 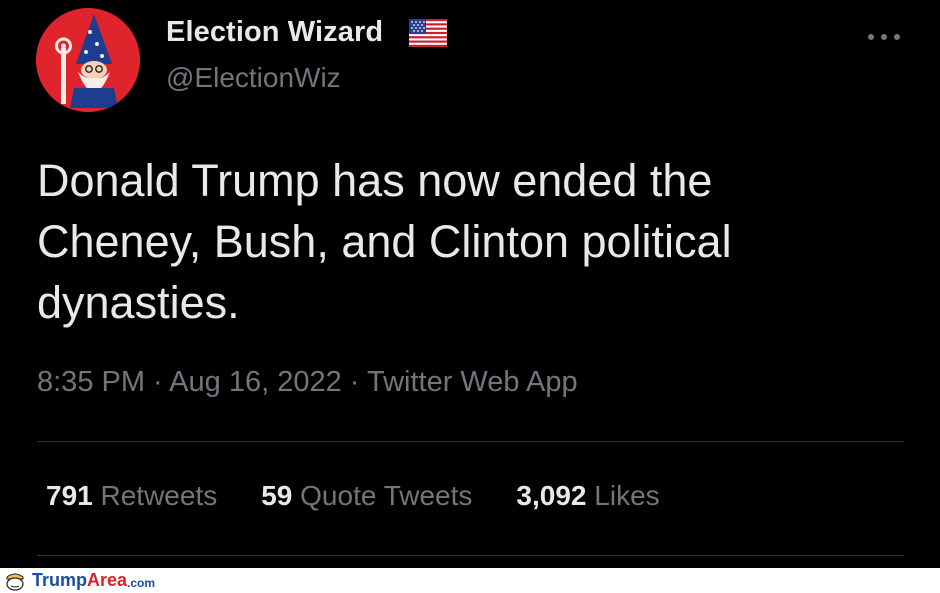 I want to click on wizard-avatar-icon, so click(x=88, y=60).